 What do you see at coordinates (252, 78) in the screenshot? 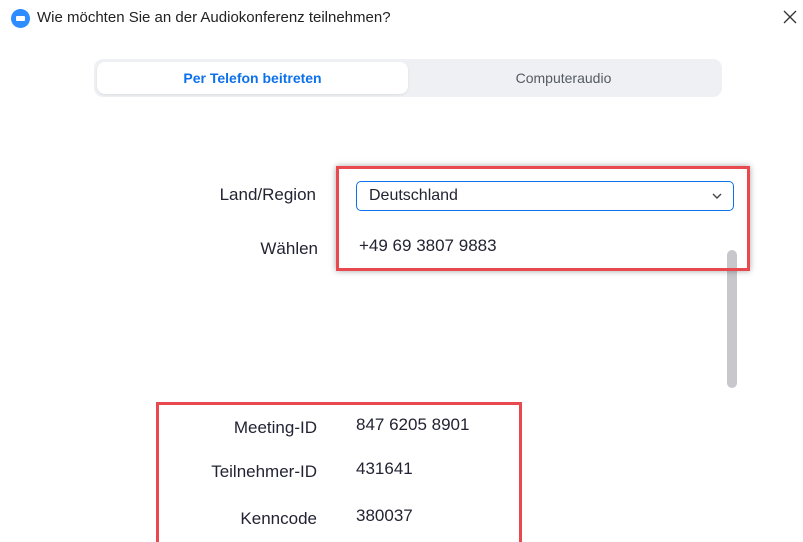
I see `tab-phone: Per Telefon beitreten` at bounding box center [252, 78].